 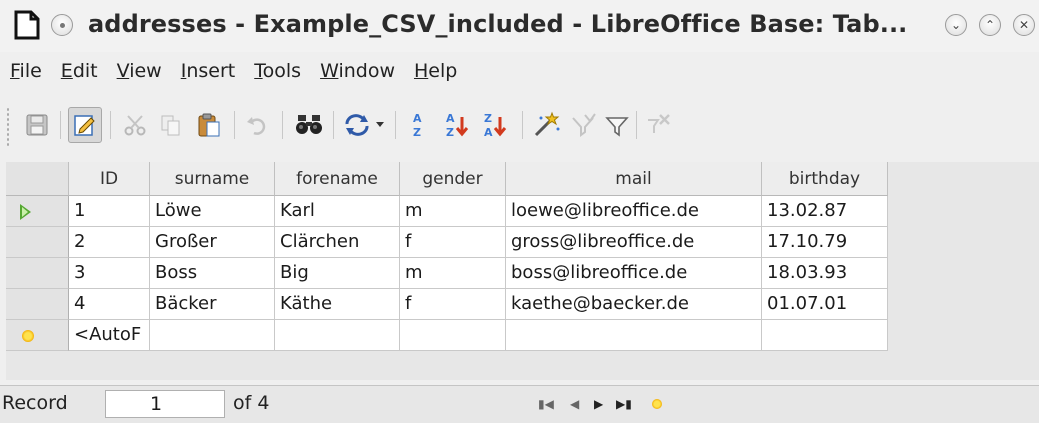 I want to click on sort-button: AZ, so click(x=419, y=125).